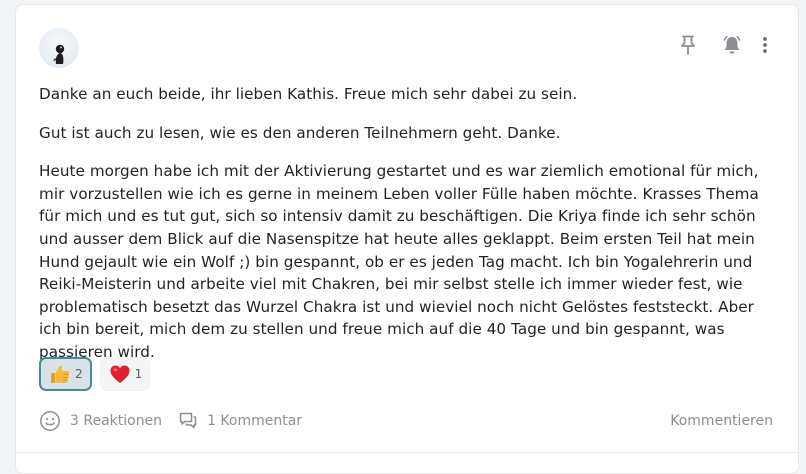 The image size is (806, 474). I want to click on reactions-summary: 3 Reaktionen, so click(100, 421).